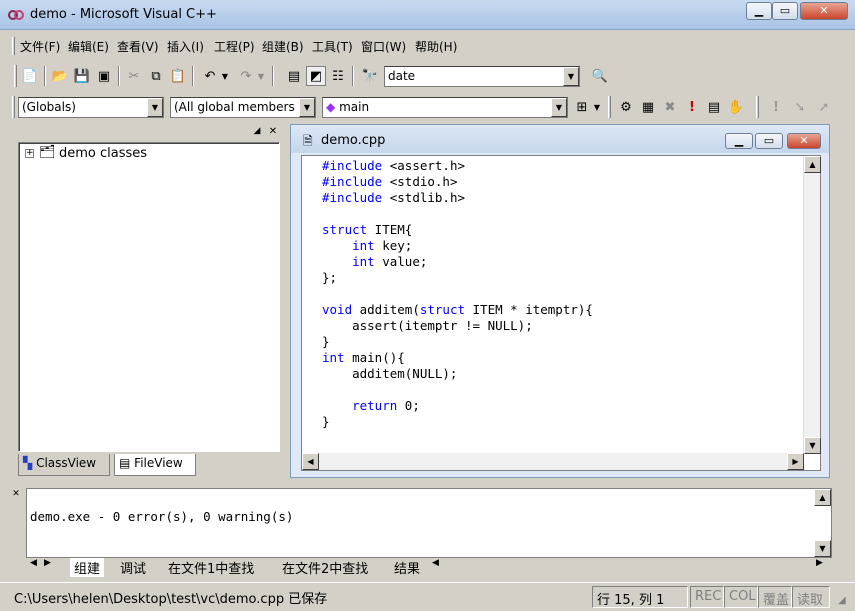  I want to click on code-line: #include <stdio.h>, so click(457, 182).